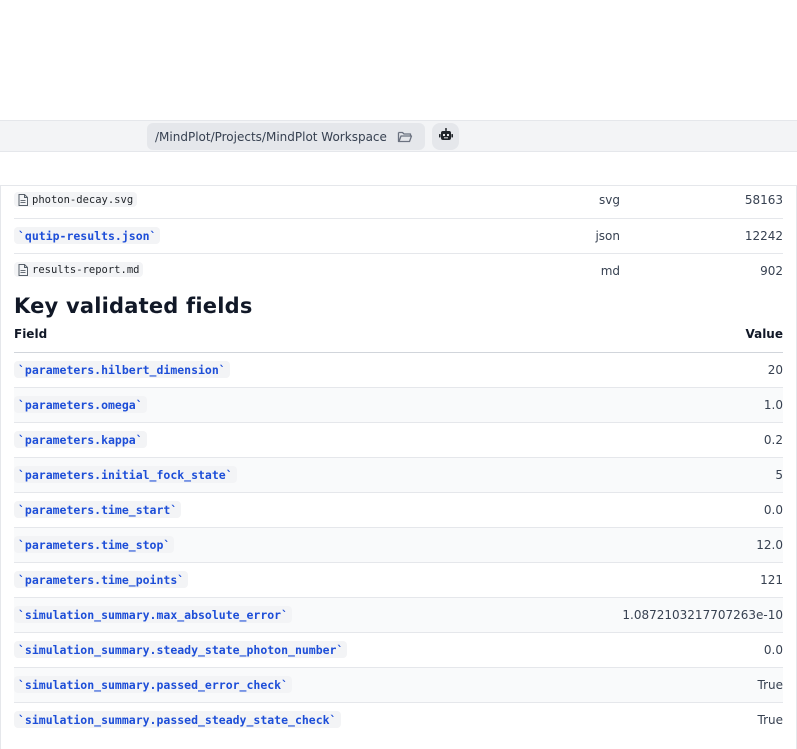 The image size is (797, 749). What do you see at coordinates (658, 370) in the screenshot?
I see `field-value: 20` at bounding box center [658, 370].